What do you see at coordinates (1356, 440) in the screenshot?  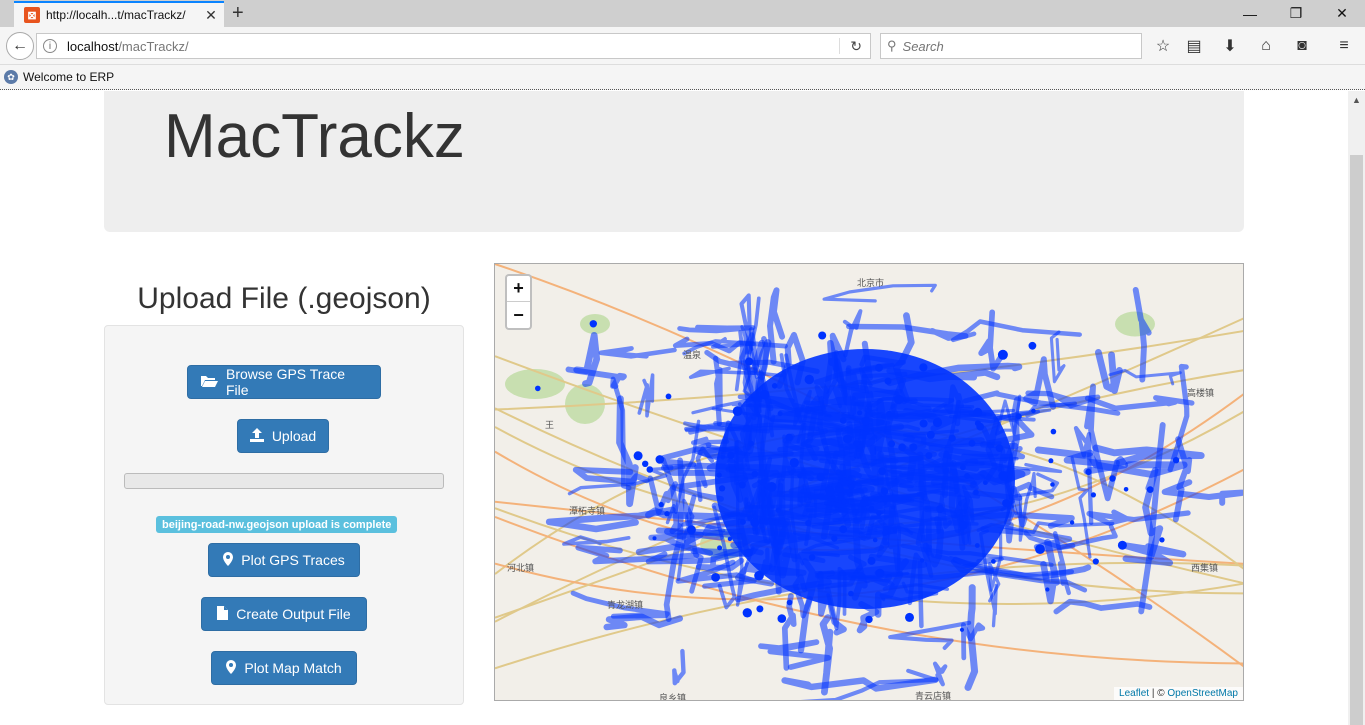 I see `scroll-thumb` at bounding box center [1356, 440].